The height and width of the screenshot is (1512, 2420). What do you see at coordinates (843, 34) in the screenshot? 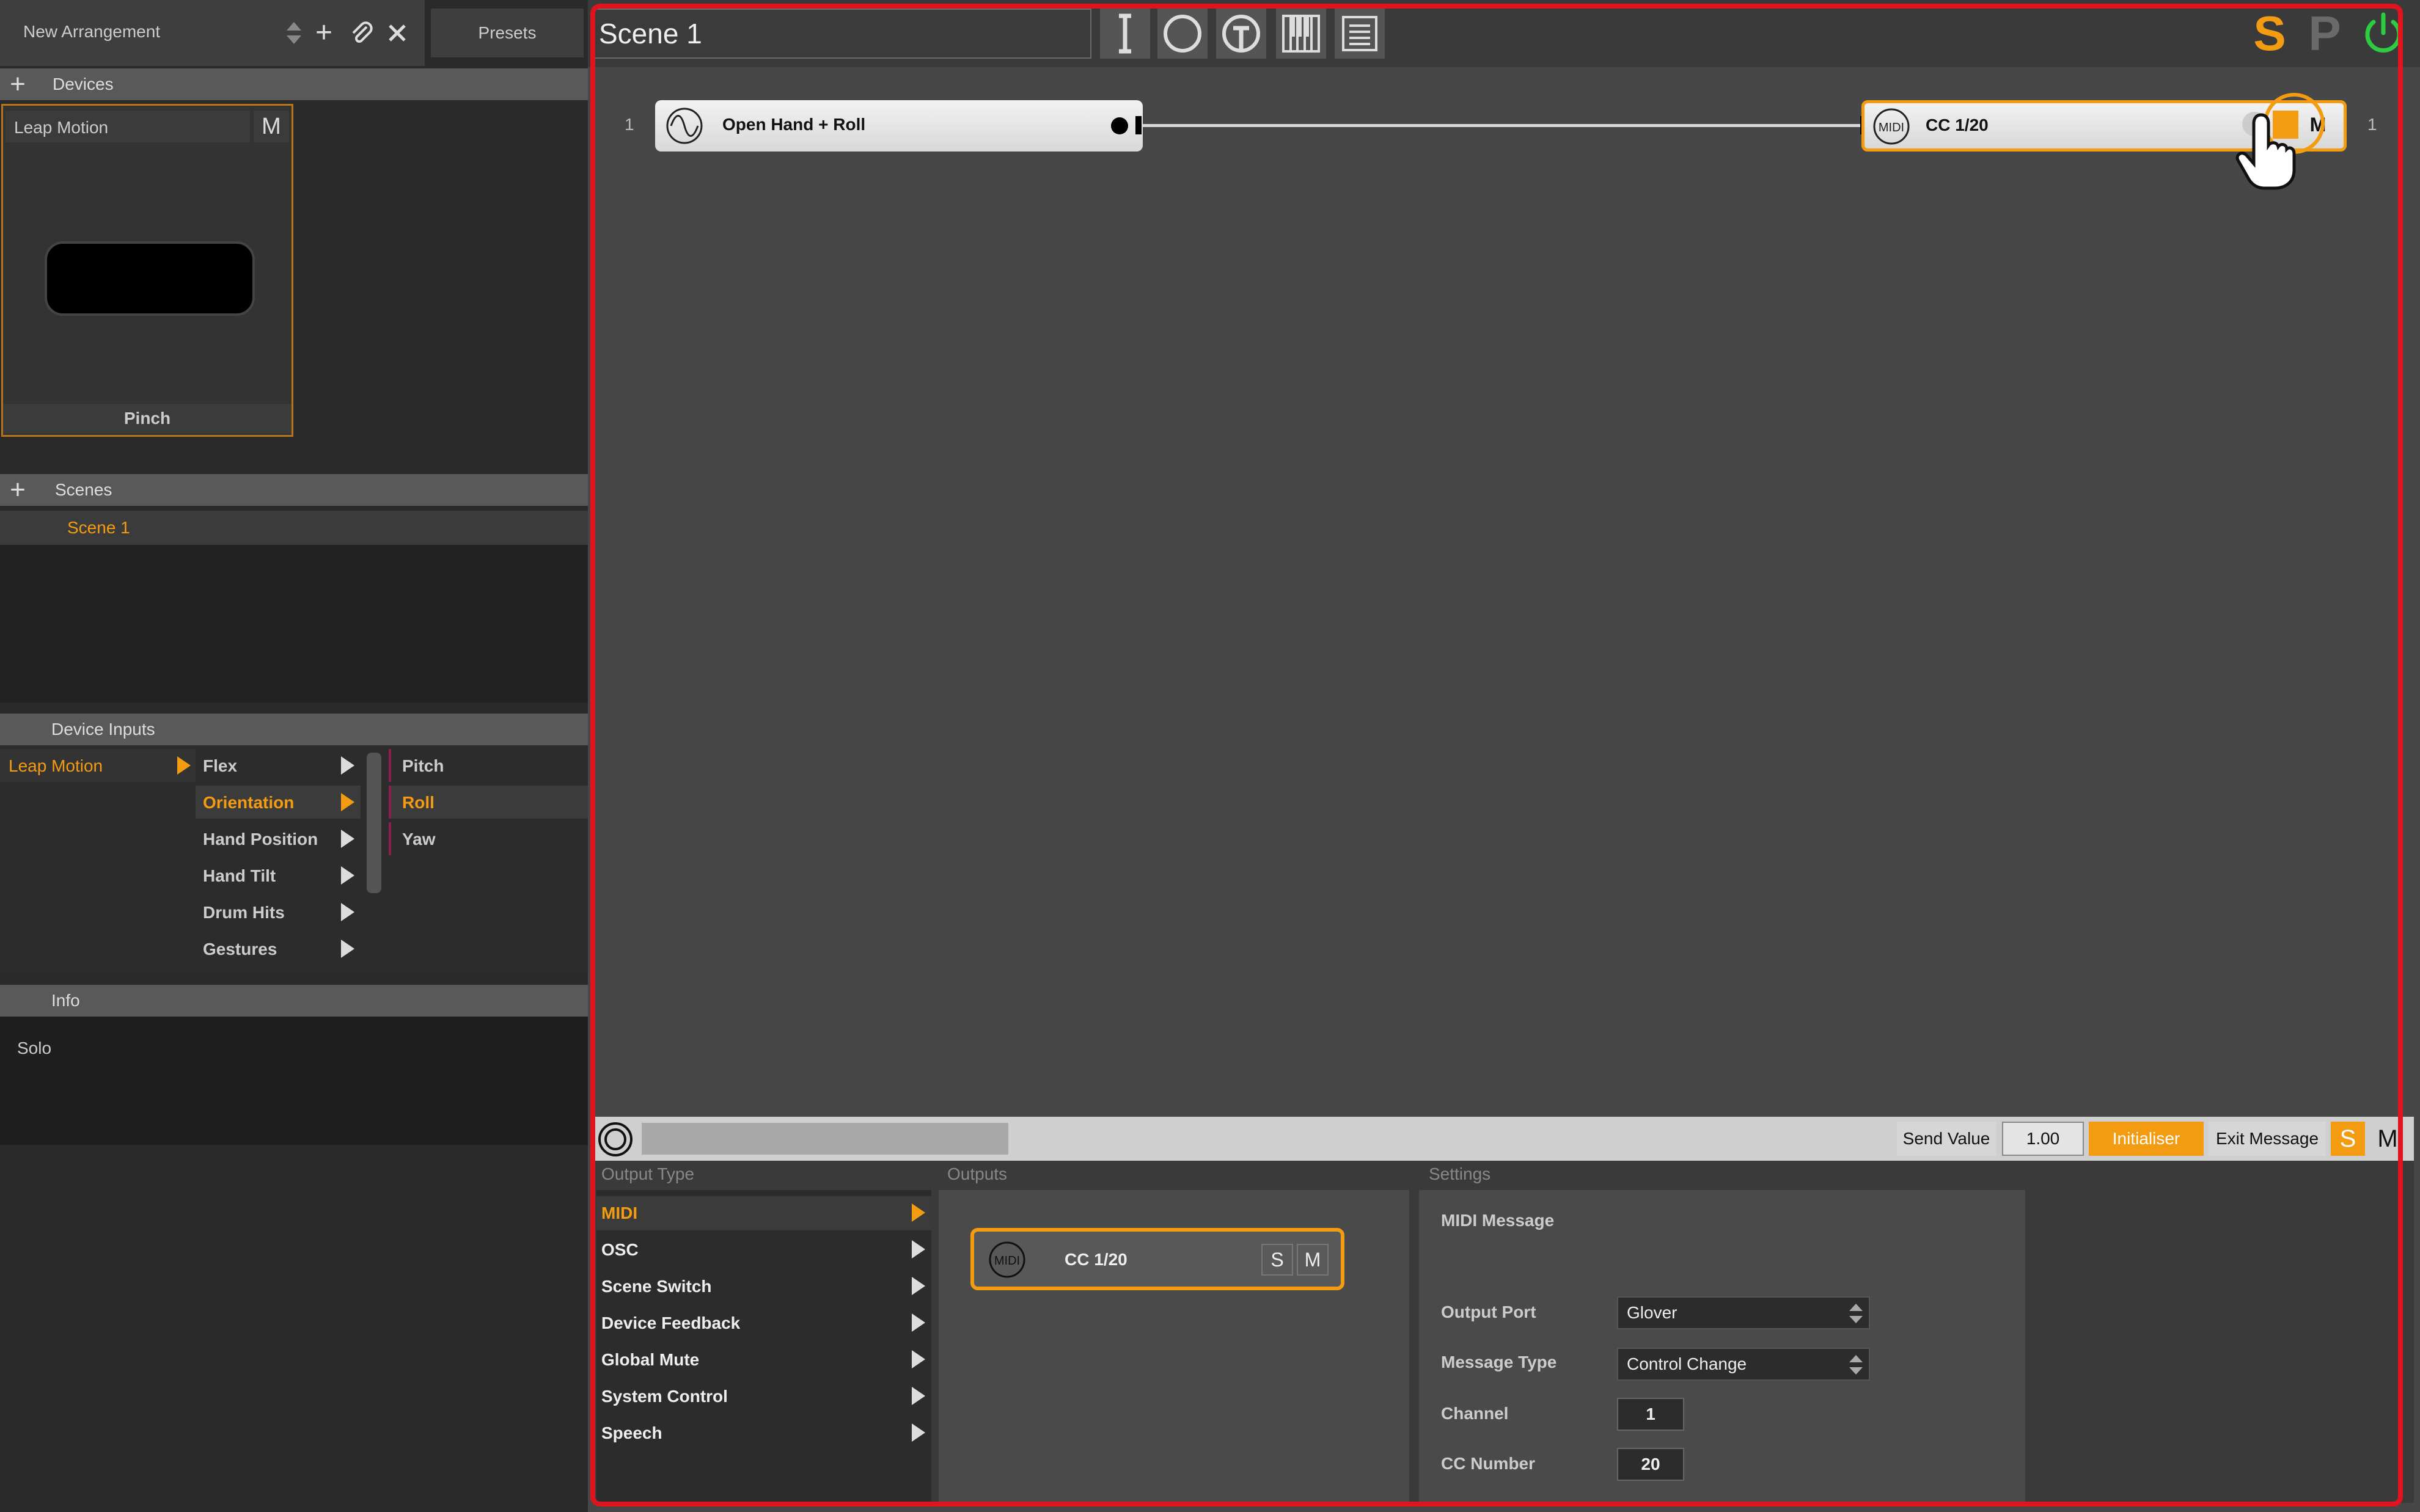
I see `scene-name-input: Scene 1` at bounding box center [843, 34].